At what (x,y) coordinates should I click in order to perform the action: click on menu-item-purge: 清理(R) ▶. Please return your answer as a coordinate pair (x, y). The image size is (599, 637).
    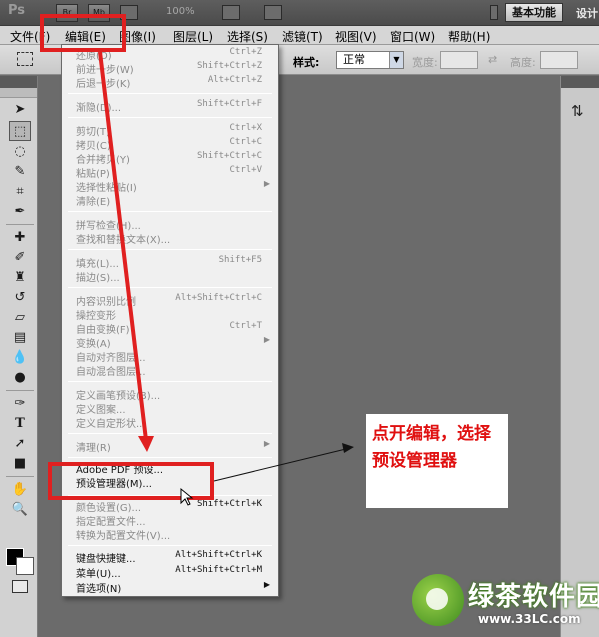
    Looking at the image, I should click on (173, 446).